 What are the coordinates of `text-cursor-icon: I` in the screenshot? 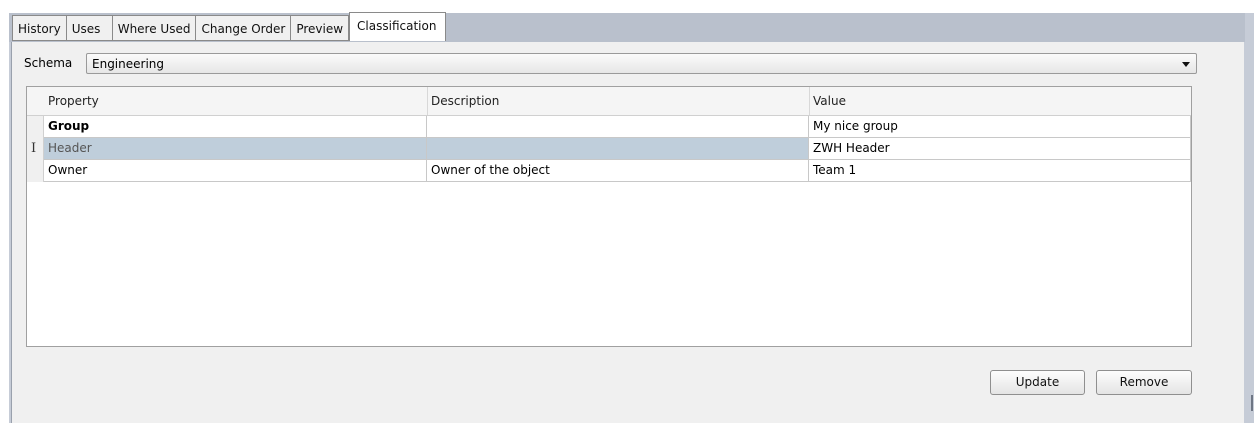 It's located at (34, 148).